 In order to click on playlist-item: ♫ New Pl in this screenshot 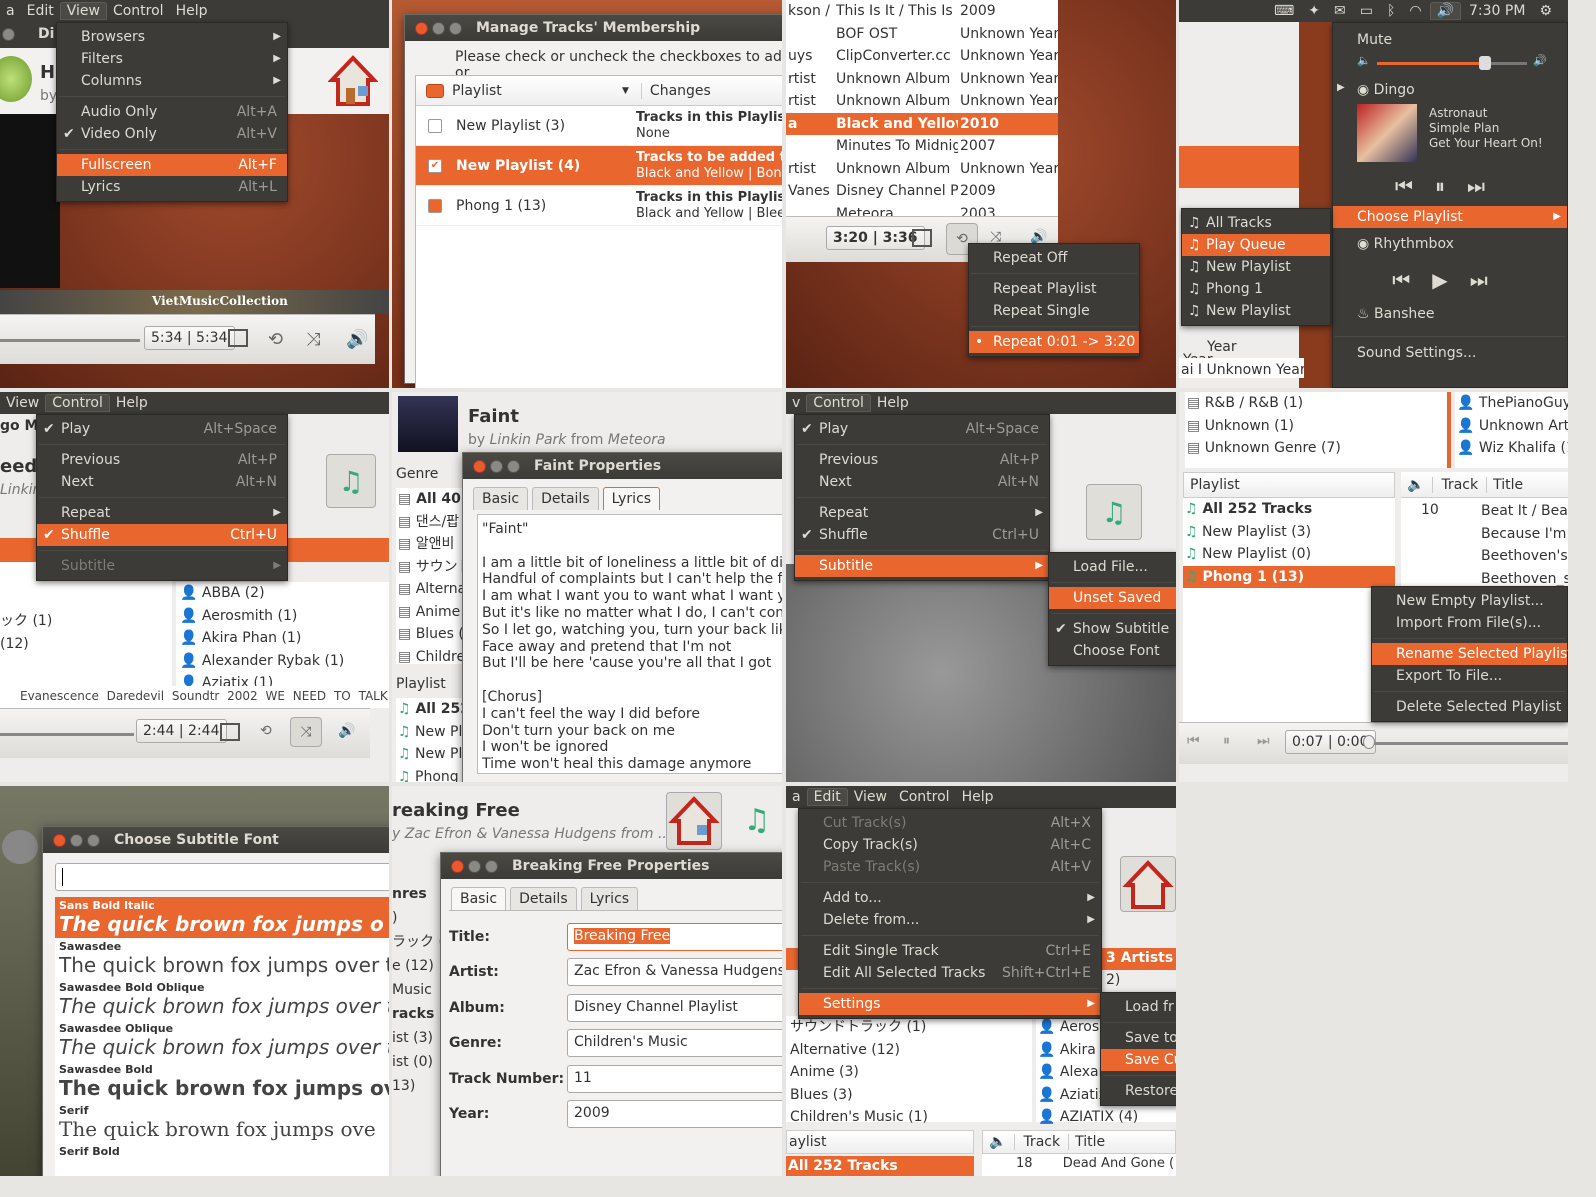, I will do `click(430, 754)`.